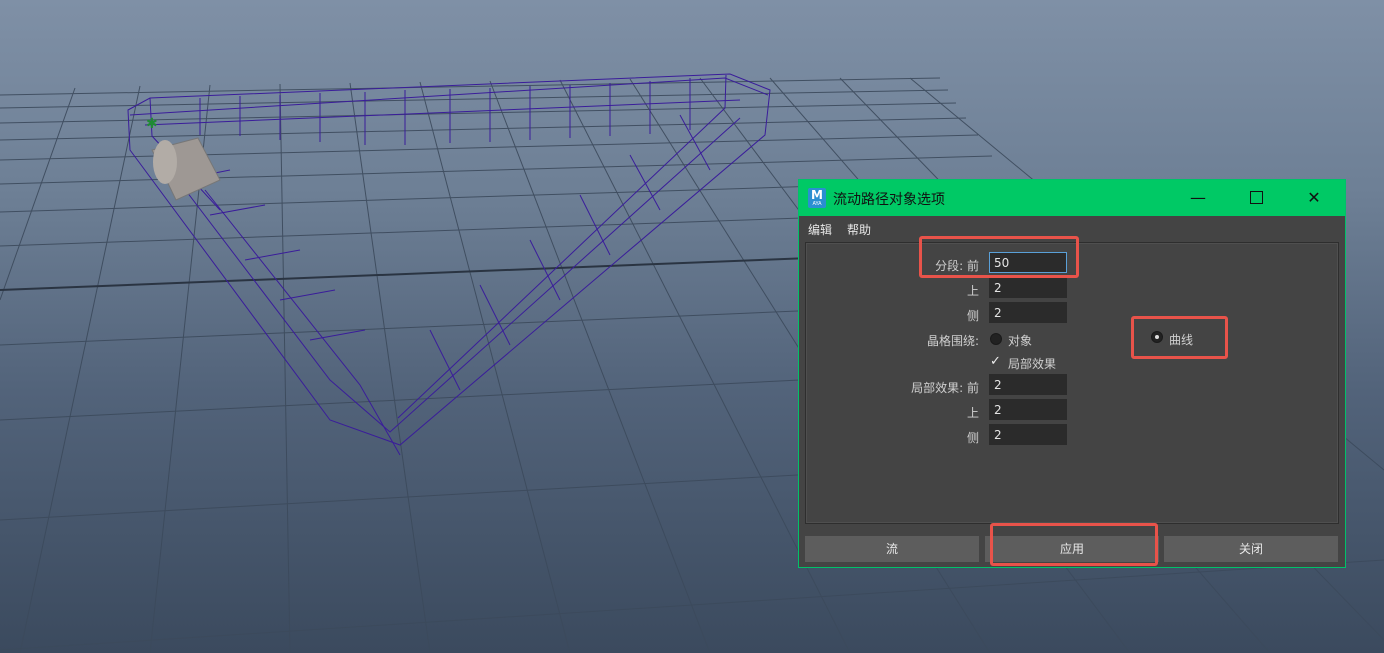  What do you see at coordinates (817, 195) in the screenshot?
I see `app-icon-letter: M` at bounding box center [817, 195].